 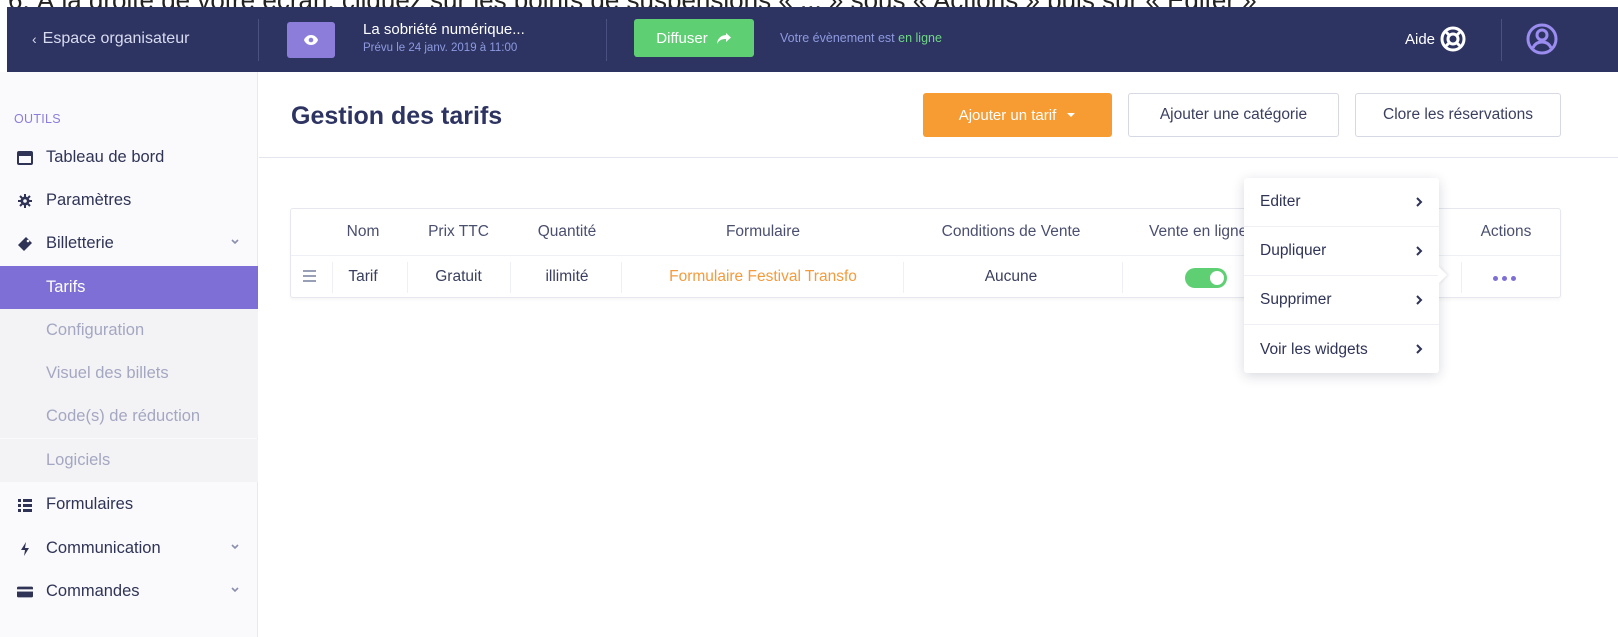 What do you see at coordinates (1420, 39) in the screenshot?
I see `help-label: Aide` at bounding box center [1420, 39].